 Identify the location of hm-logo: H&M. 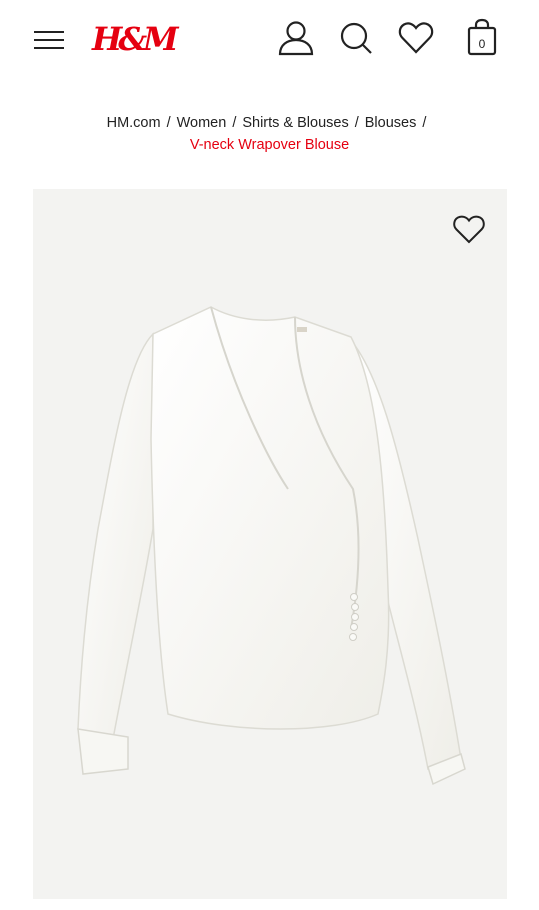
(135, 39).